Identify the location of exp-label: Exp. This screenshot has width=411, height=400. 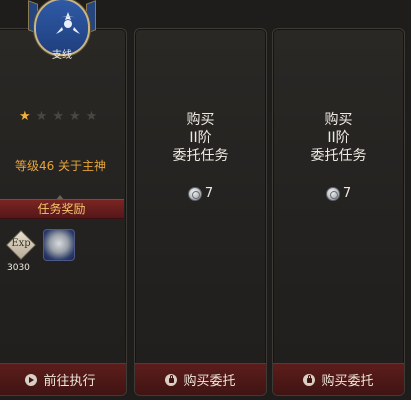
(21, 243).